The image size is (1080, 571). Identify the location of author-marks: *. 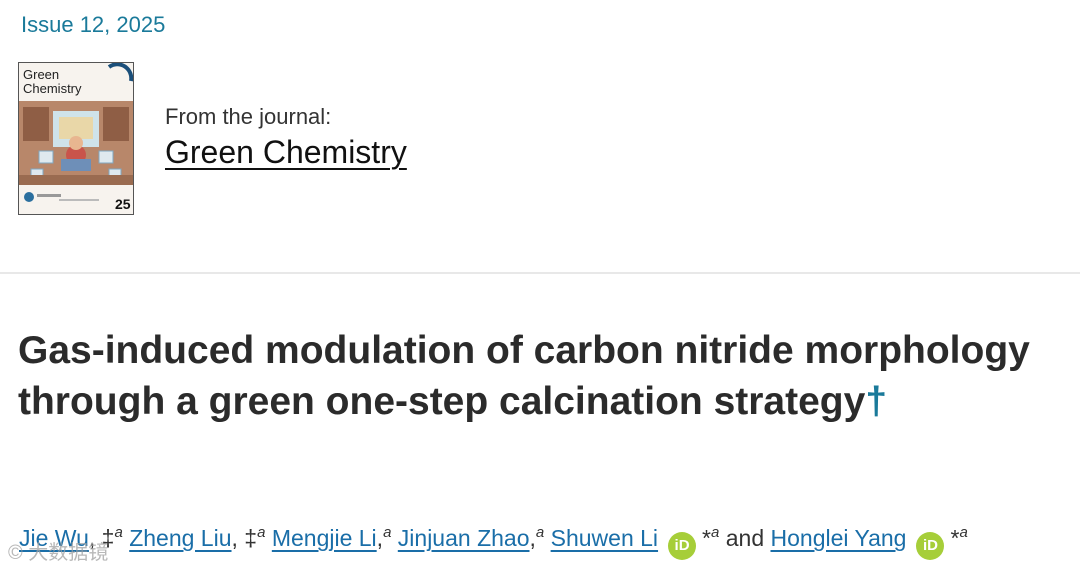
(706, 538).